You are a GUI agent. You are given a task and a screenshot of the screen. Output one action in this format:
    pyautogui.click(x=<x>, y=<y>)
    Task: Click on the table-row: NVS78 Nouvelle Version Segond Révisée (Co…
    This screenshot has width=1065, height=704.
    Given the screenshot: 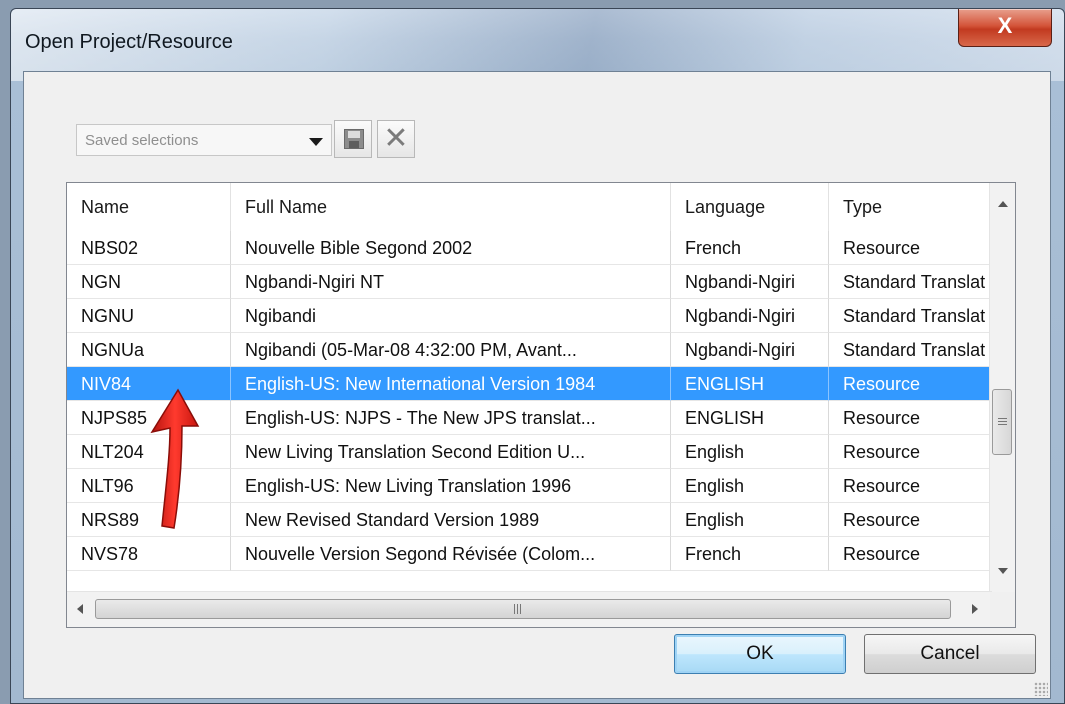 What is the action you would take?
    pyautogui.click(x=538, y=554)
    